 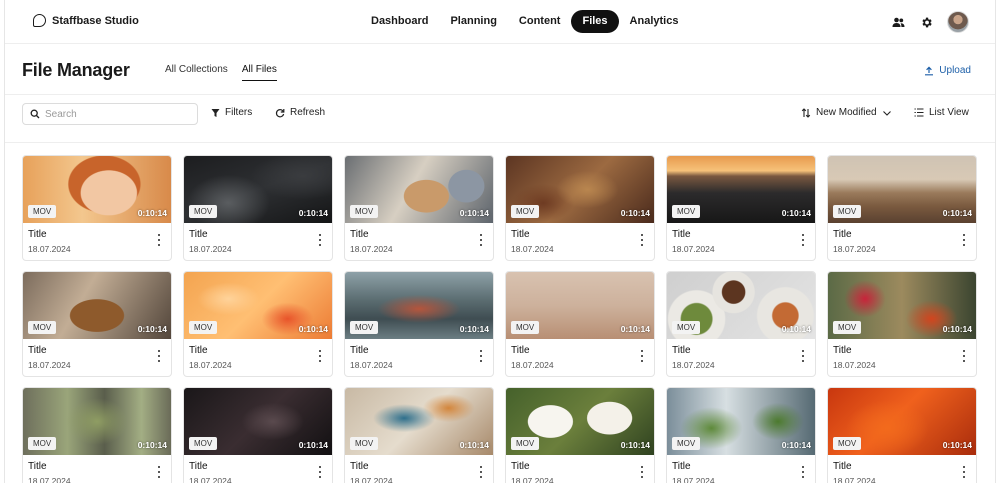 I want to click on nav-dashboard: Dashboard, so click(x=399, y=21).